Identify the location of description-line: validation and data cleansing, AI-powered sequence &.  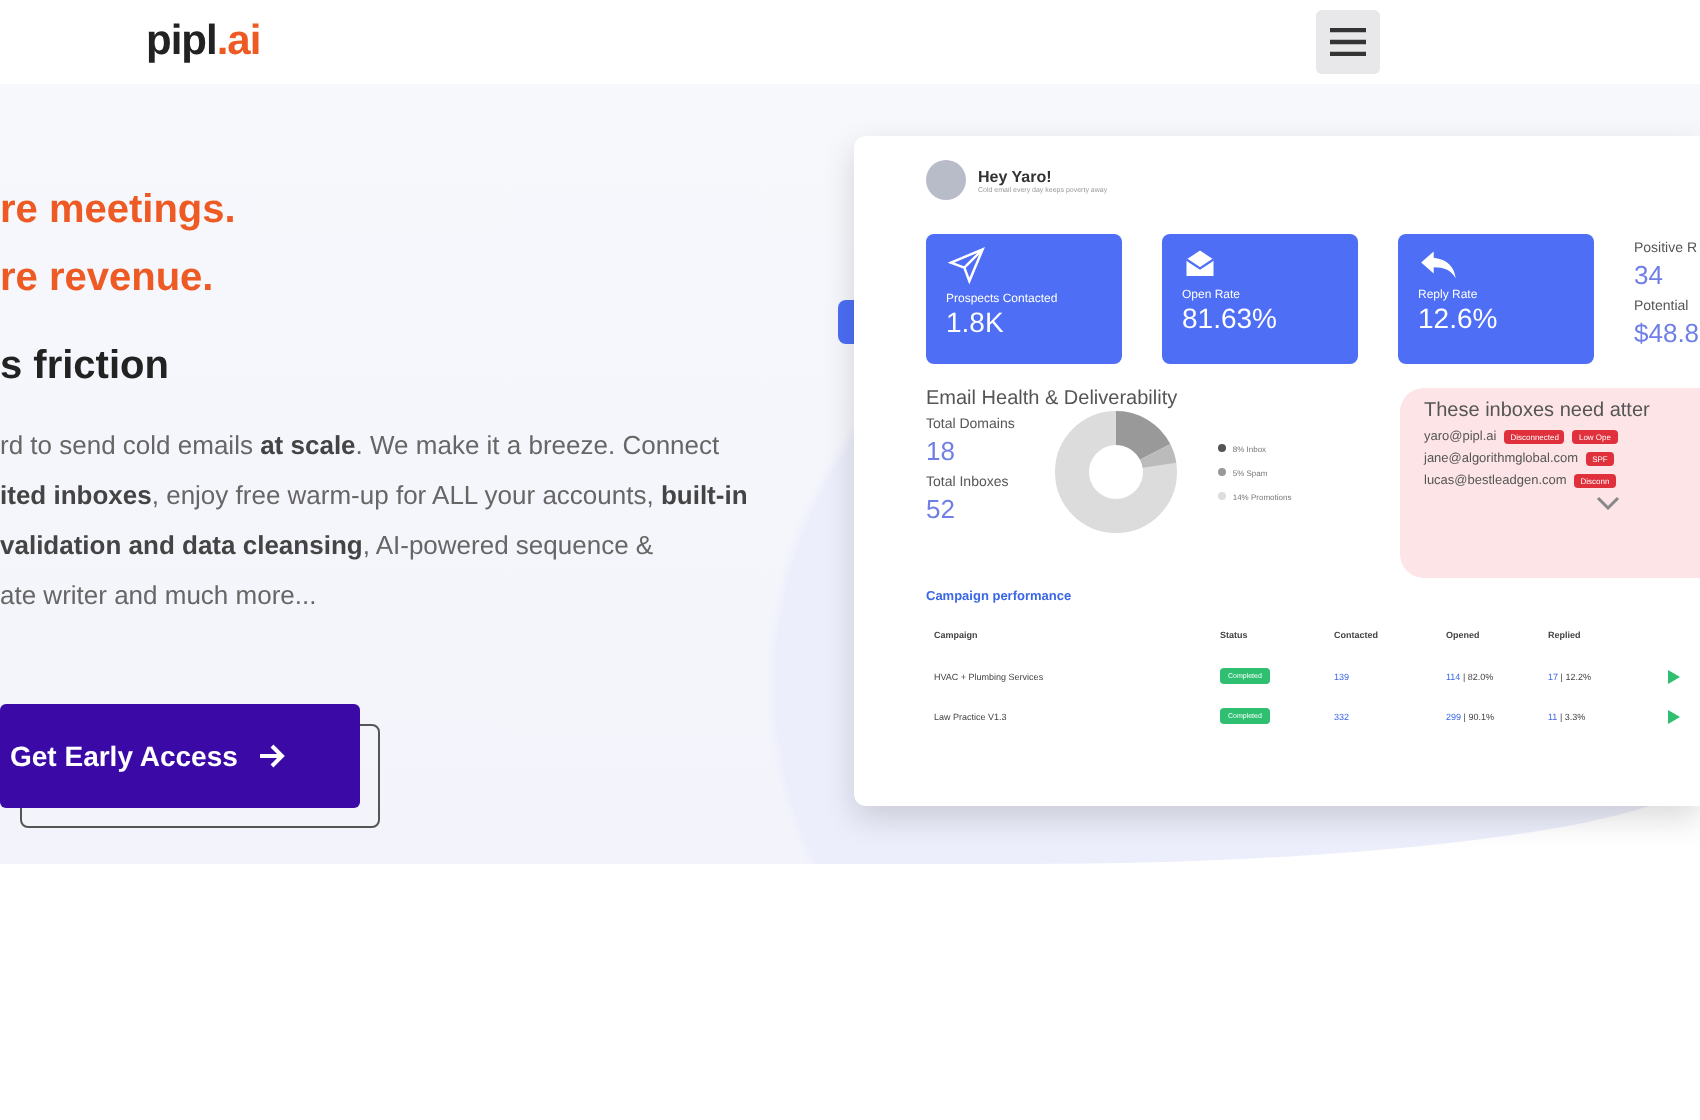
(328, 546).